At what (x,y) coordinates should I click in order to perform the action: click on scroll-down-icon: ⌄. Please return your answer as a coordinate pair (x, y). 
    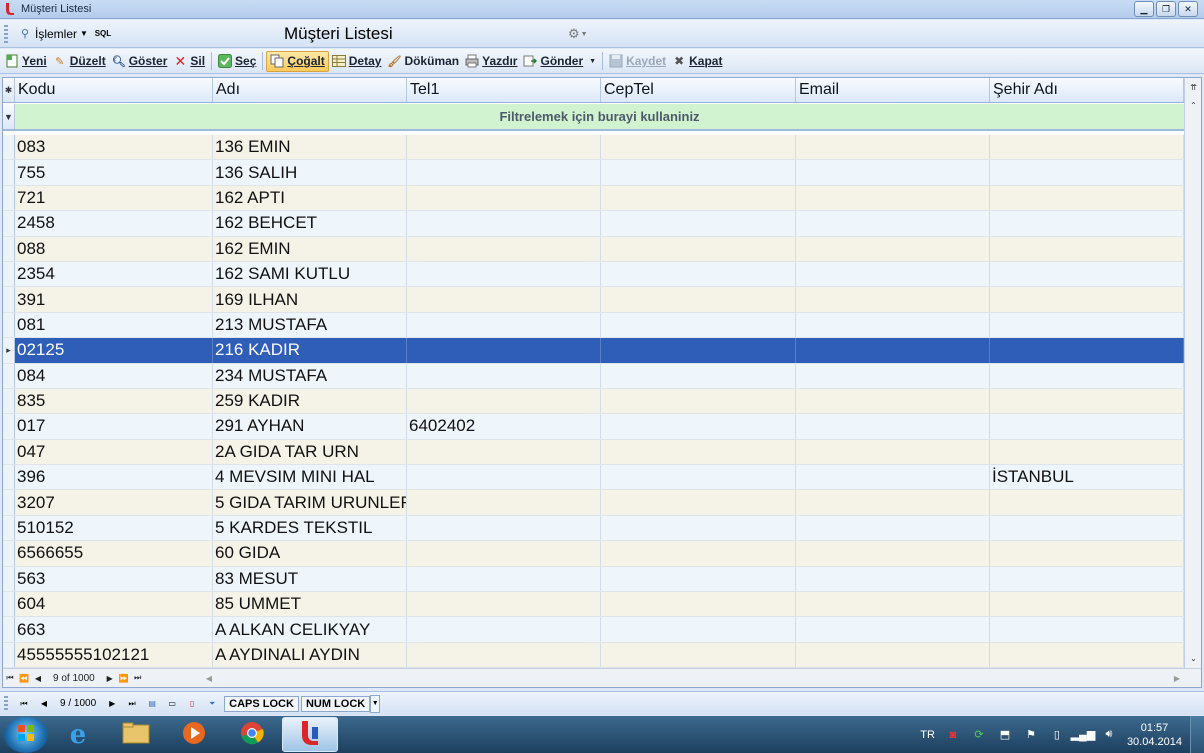
    Looking at the image, I should click on (1193, 658).